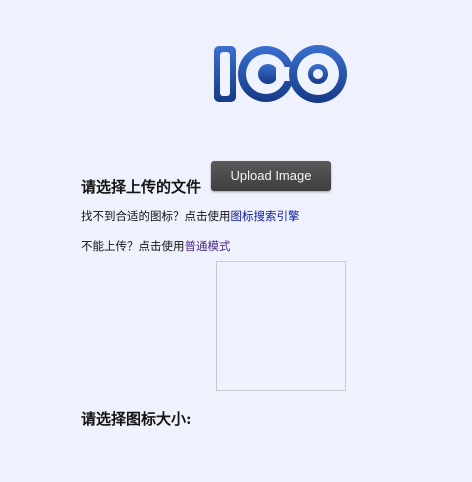 This screenshot has height=482, width=472. I want to click on normal-mode-help-line: 不能上传？点击使用普通模式, so click(156, 246).